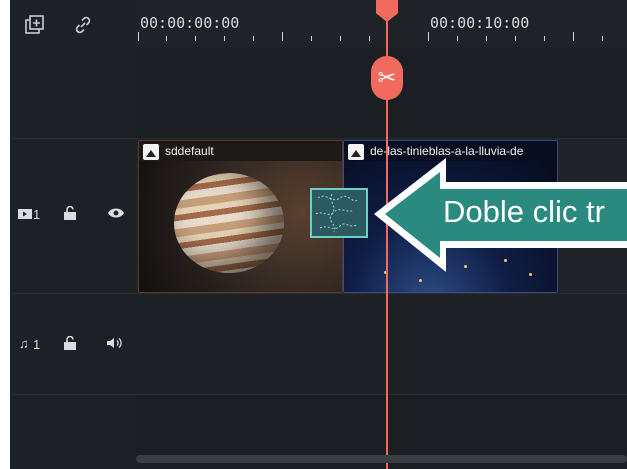 This screenshot has height=469, width=627. Describe the element at coordinates (83, 25) in the screenshot. I see `link-icon` at that location.